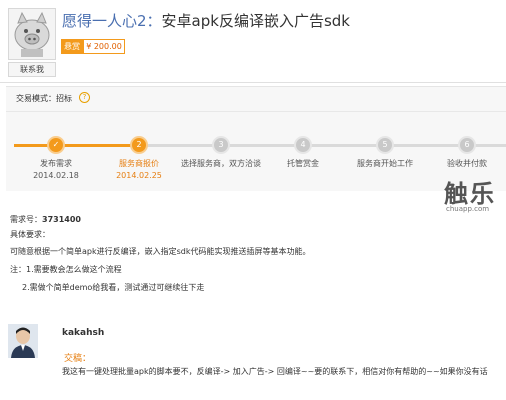 This screenshot has width=506, height=400. What do you see at coordinates (56, 175) in the screenshot?
I see `step-date-1: 2014.02.18` at bounding box center [56, 175].